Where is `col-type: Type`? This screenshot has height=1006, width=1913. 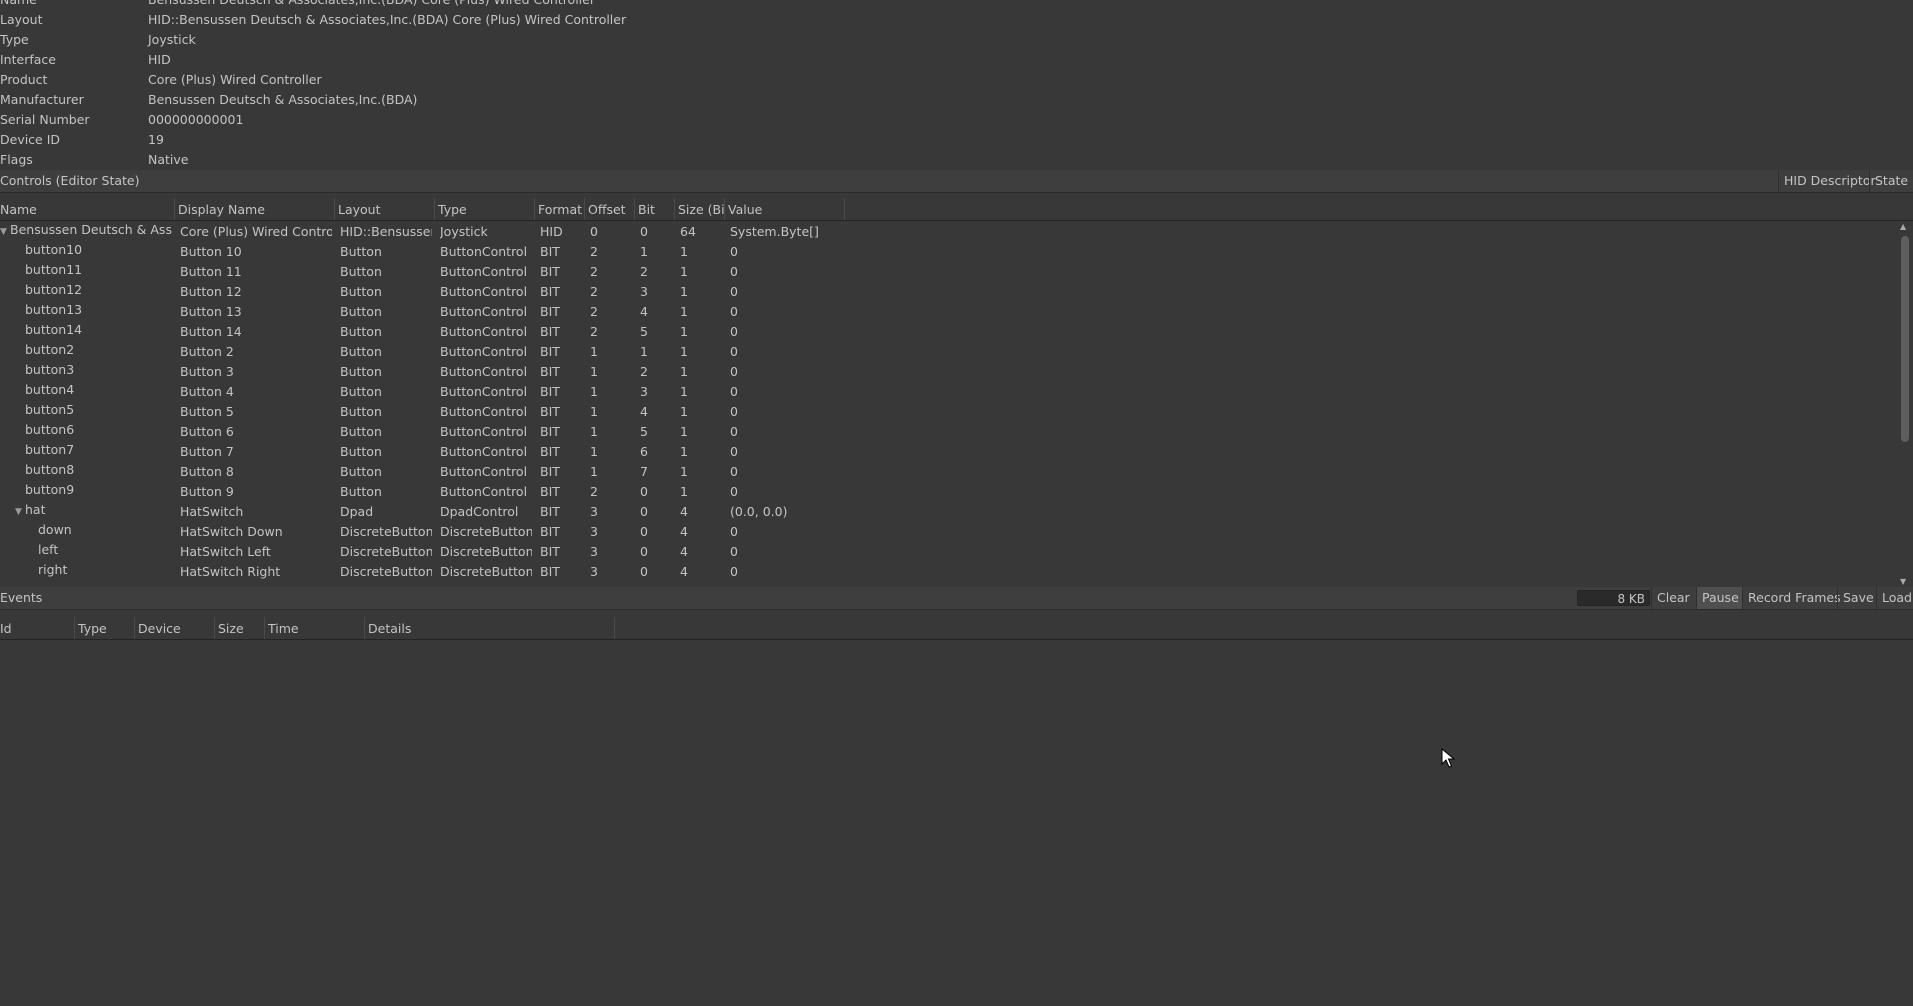 col-type: Type is located at coordinates (485, 209).